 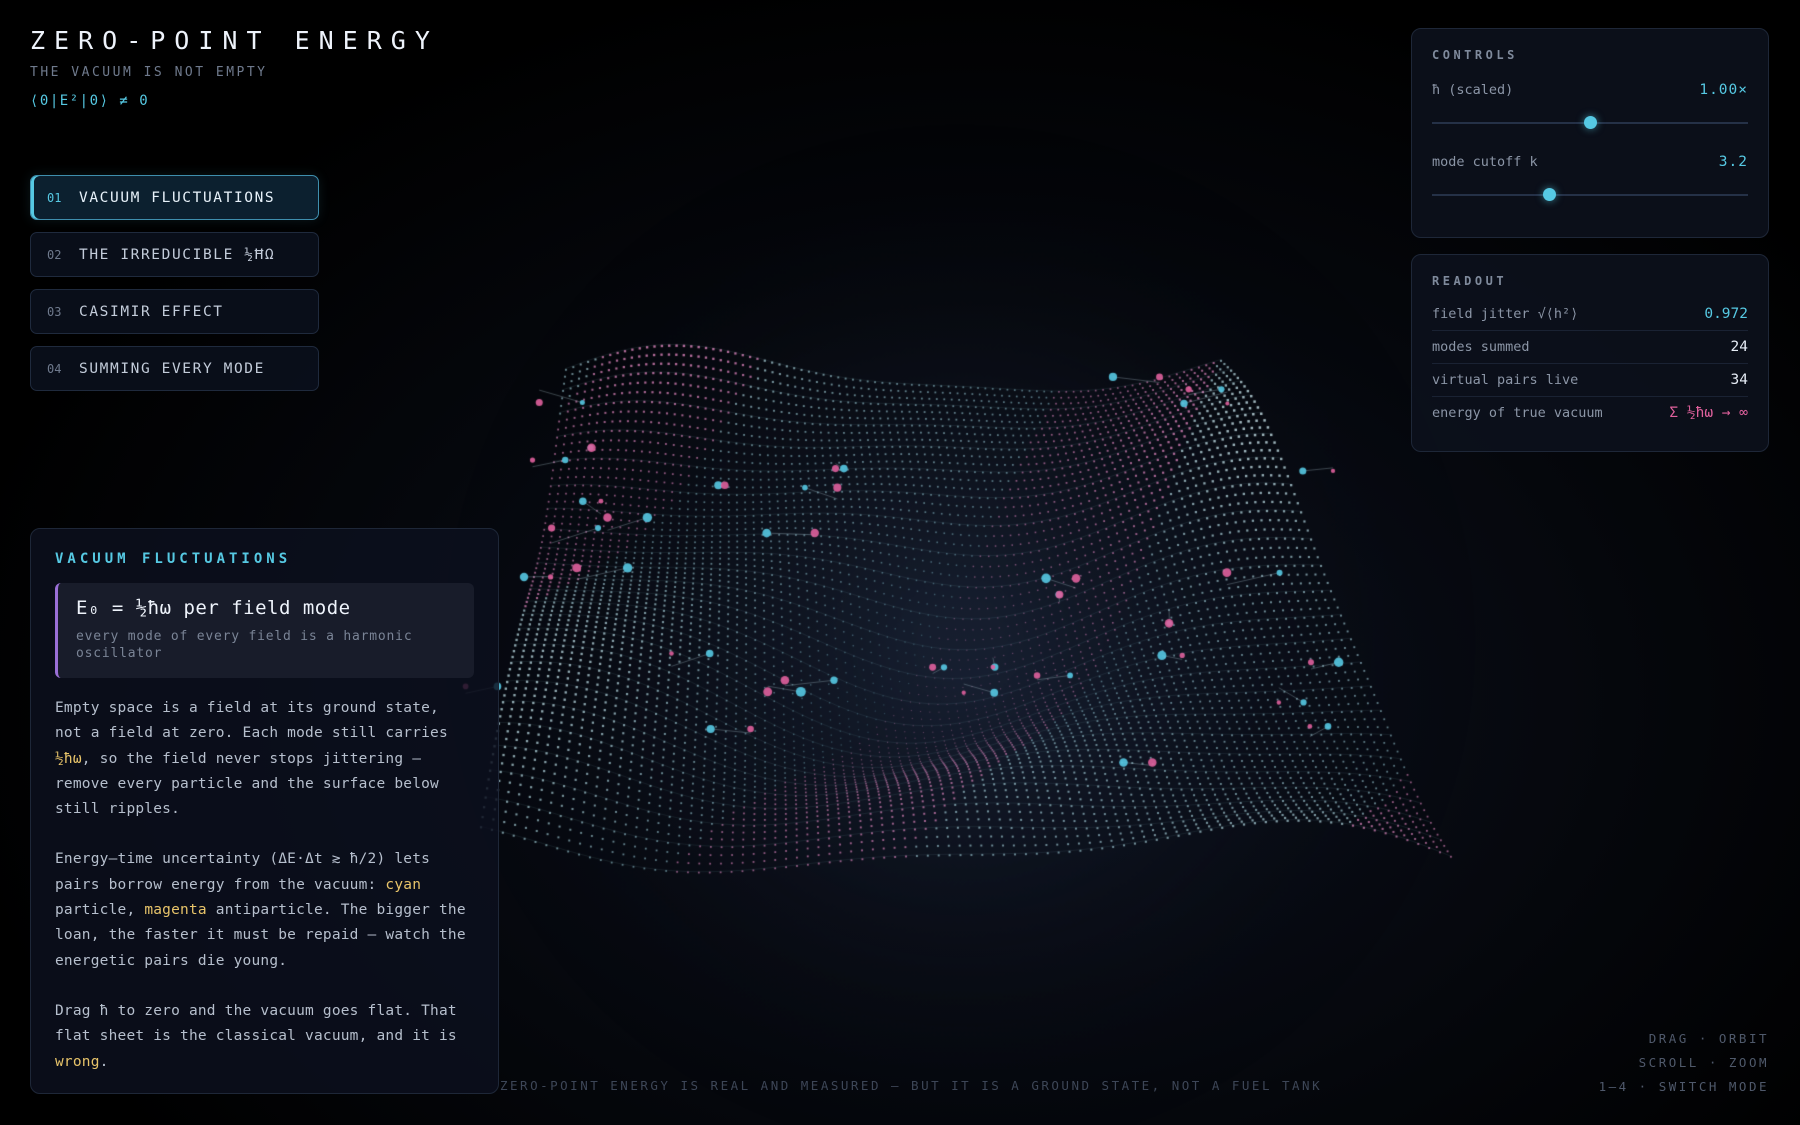 I want to click on cutoff-value: 3.2, so click(x=1733, y=162).